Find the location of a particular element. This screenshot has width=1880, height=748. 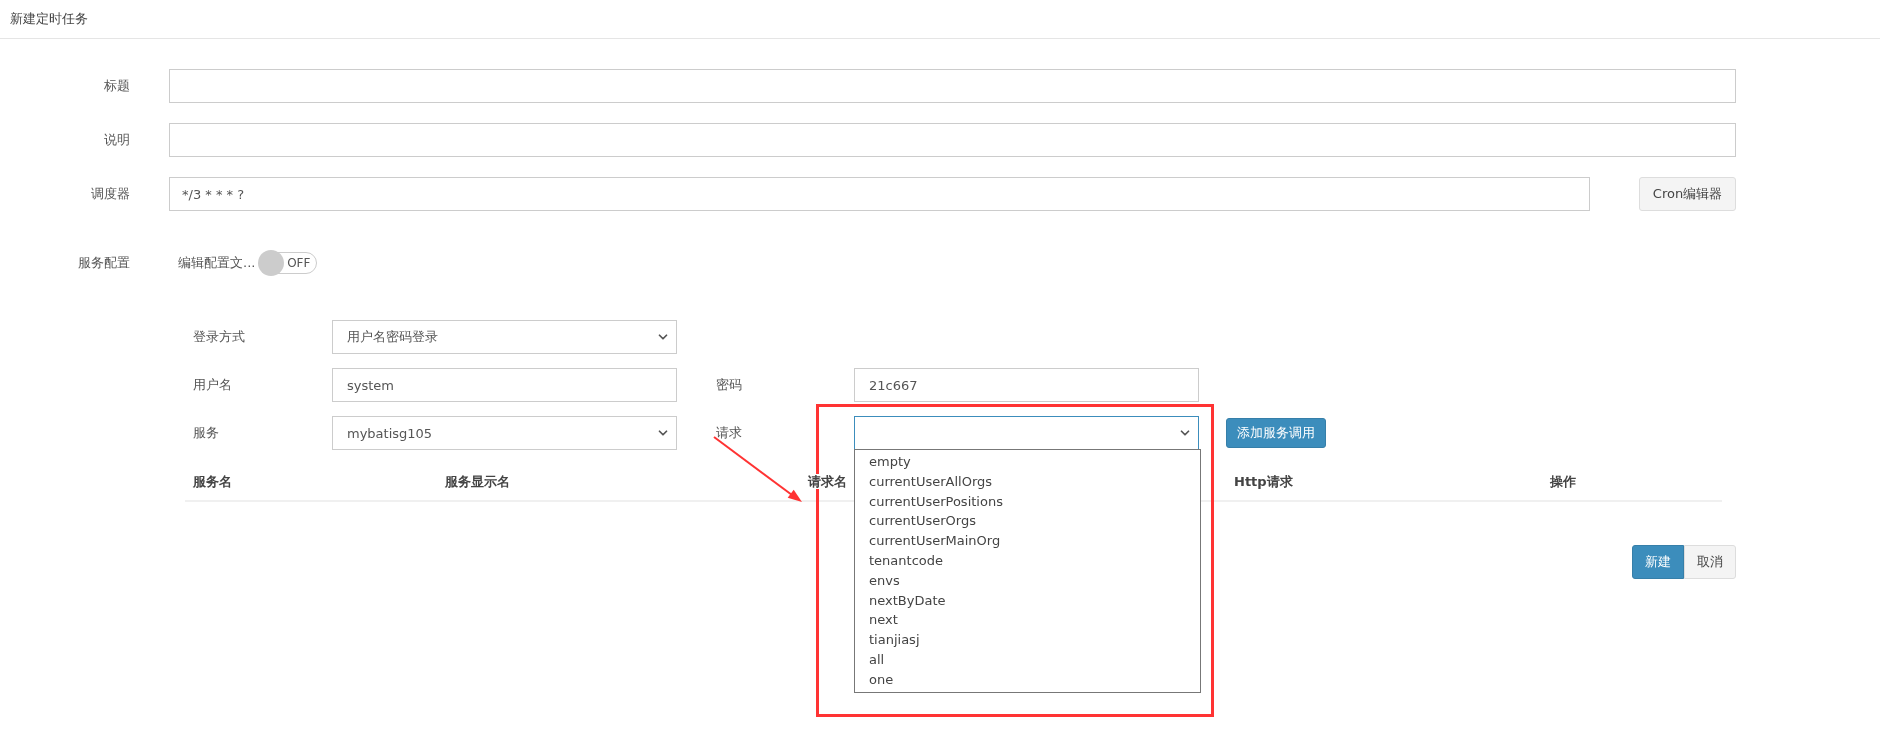

cron-editor-button: Cron编辑器 is located at coordinates (1687, 194).